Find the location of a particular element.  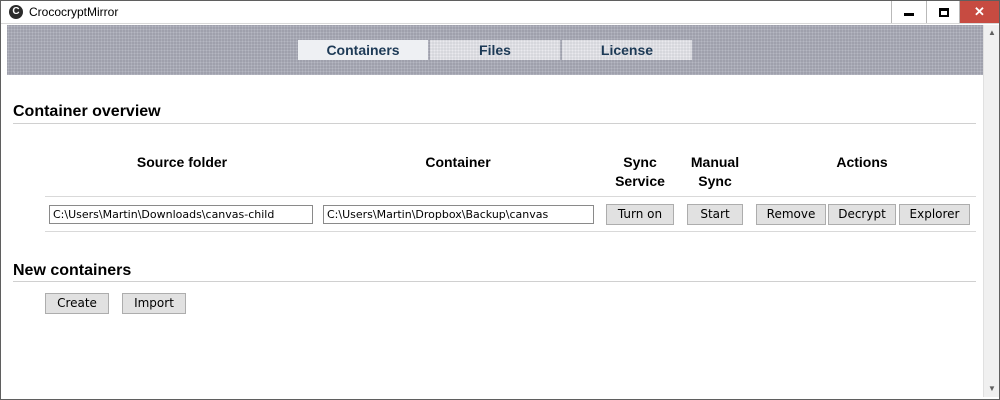

column-header-manual-sync-line2: Sync is located at coordinates (715, 181).